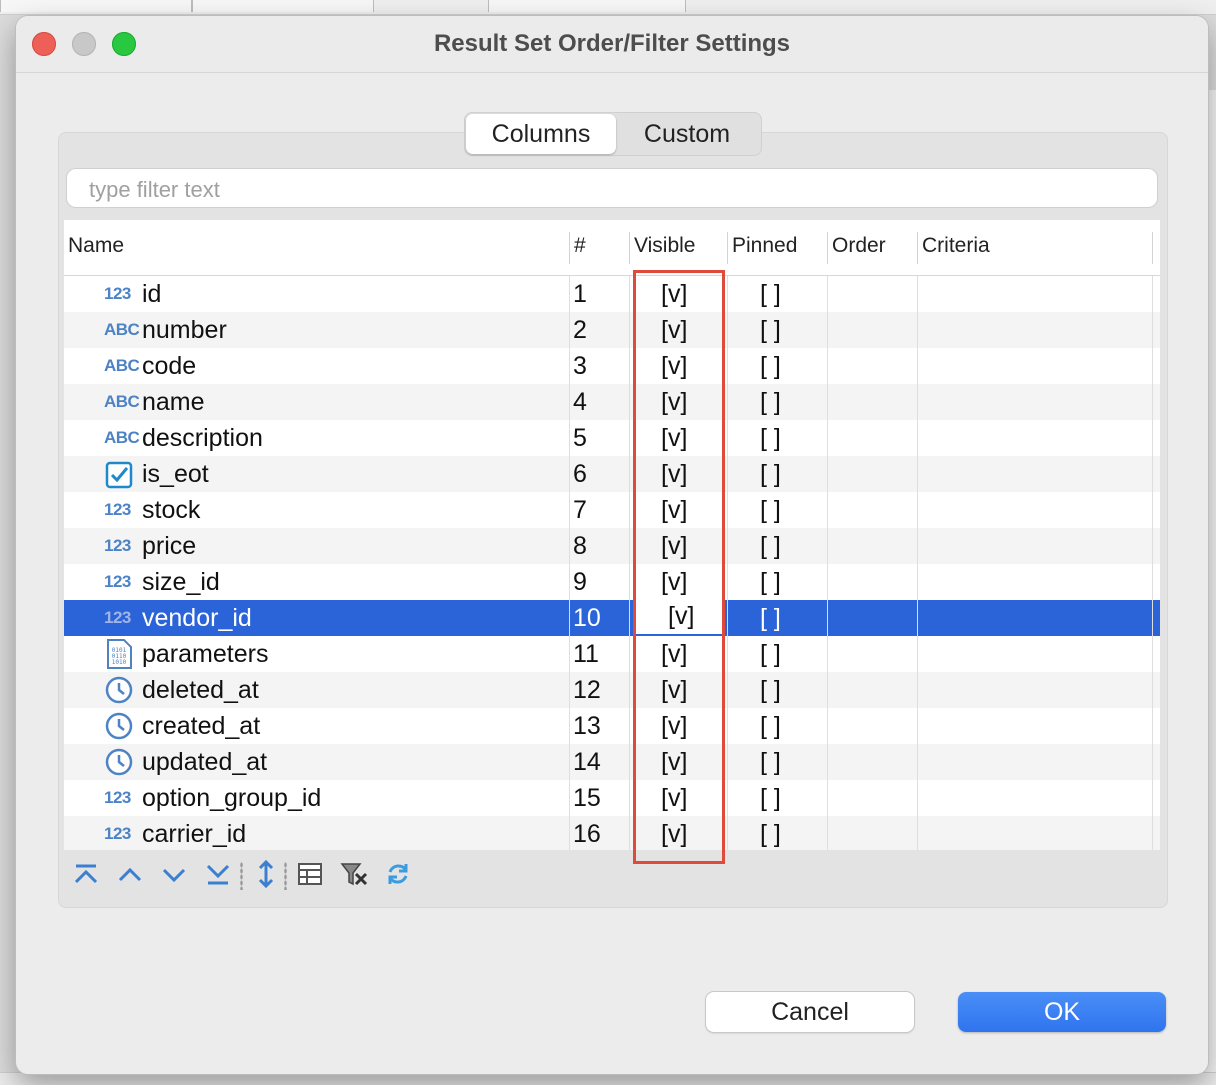 This screenshot has height=1085, width=1216. Describe the element at coordinates (96, 246) in the screenshot. I see `header-name: Name` at that location.